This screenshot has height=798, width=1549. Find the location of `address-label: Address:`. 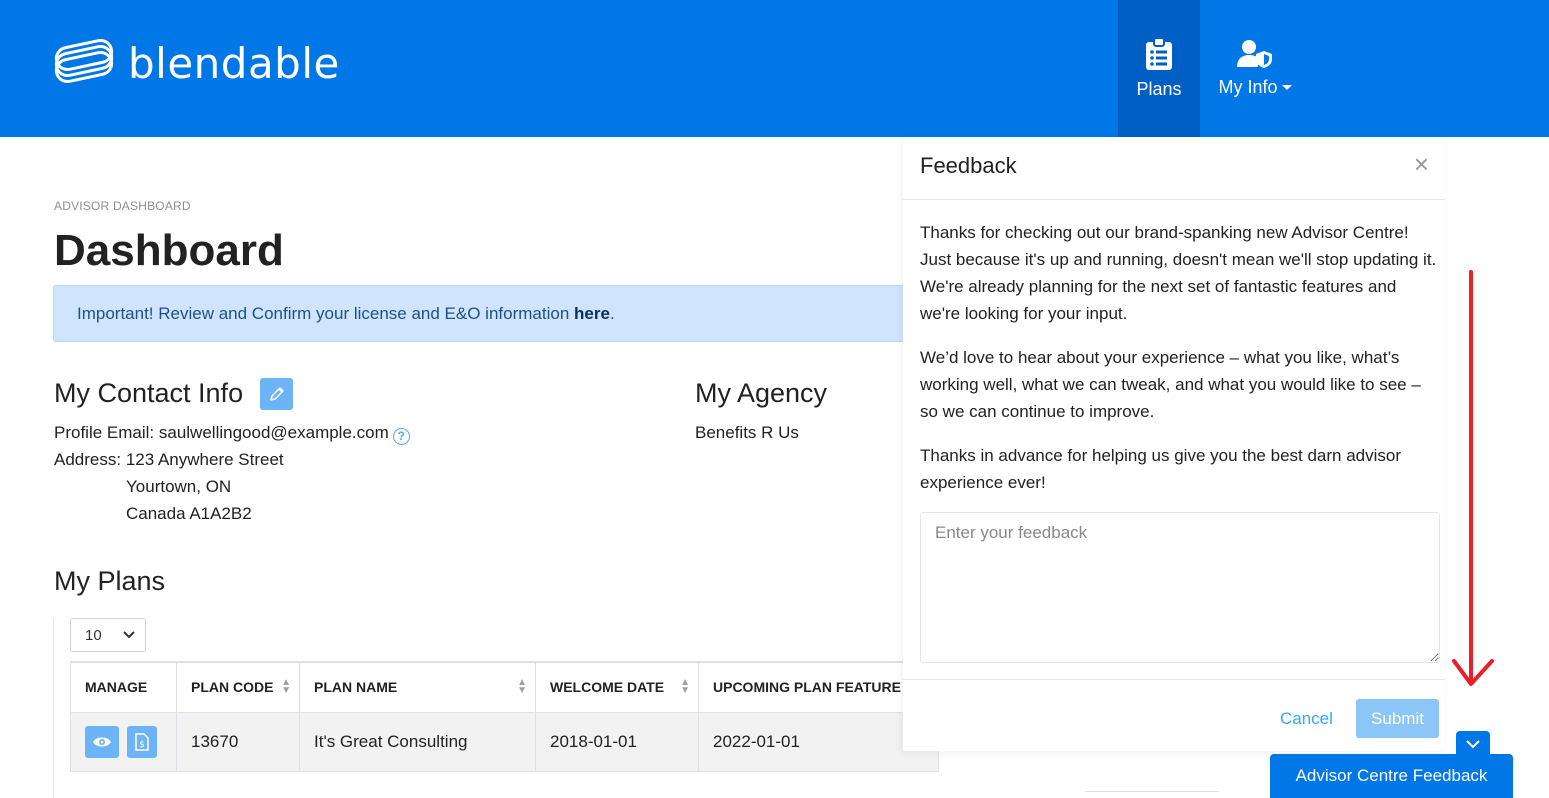

address-label: Address: is located at coordinates (90, 459).